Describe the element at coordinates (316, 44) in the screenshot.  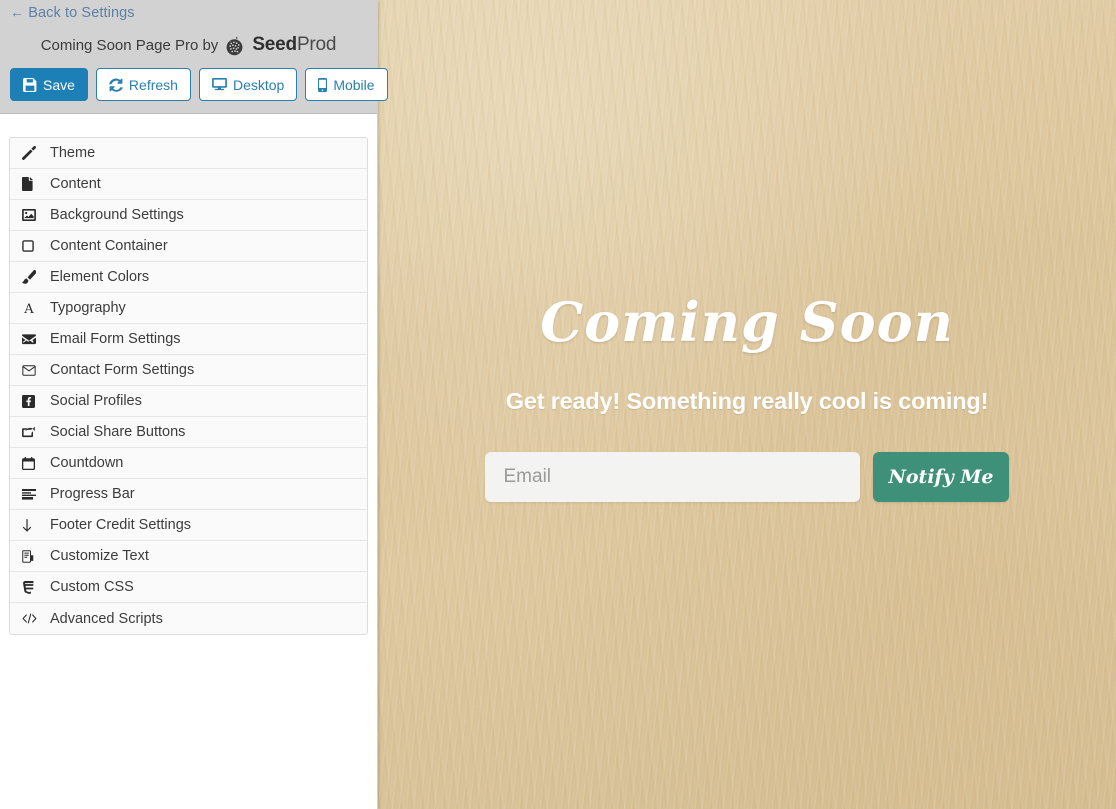
I see `brand-name-light: Prod` at that location.